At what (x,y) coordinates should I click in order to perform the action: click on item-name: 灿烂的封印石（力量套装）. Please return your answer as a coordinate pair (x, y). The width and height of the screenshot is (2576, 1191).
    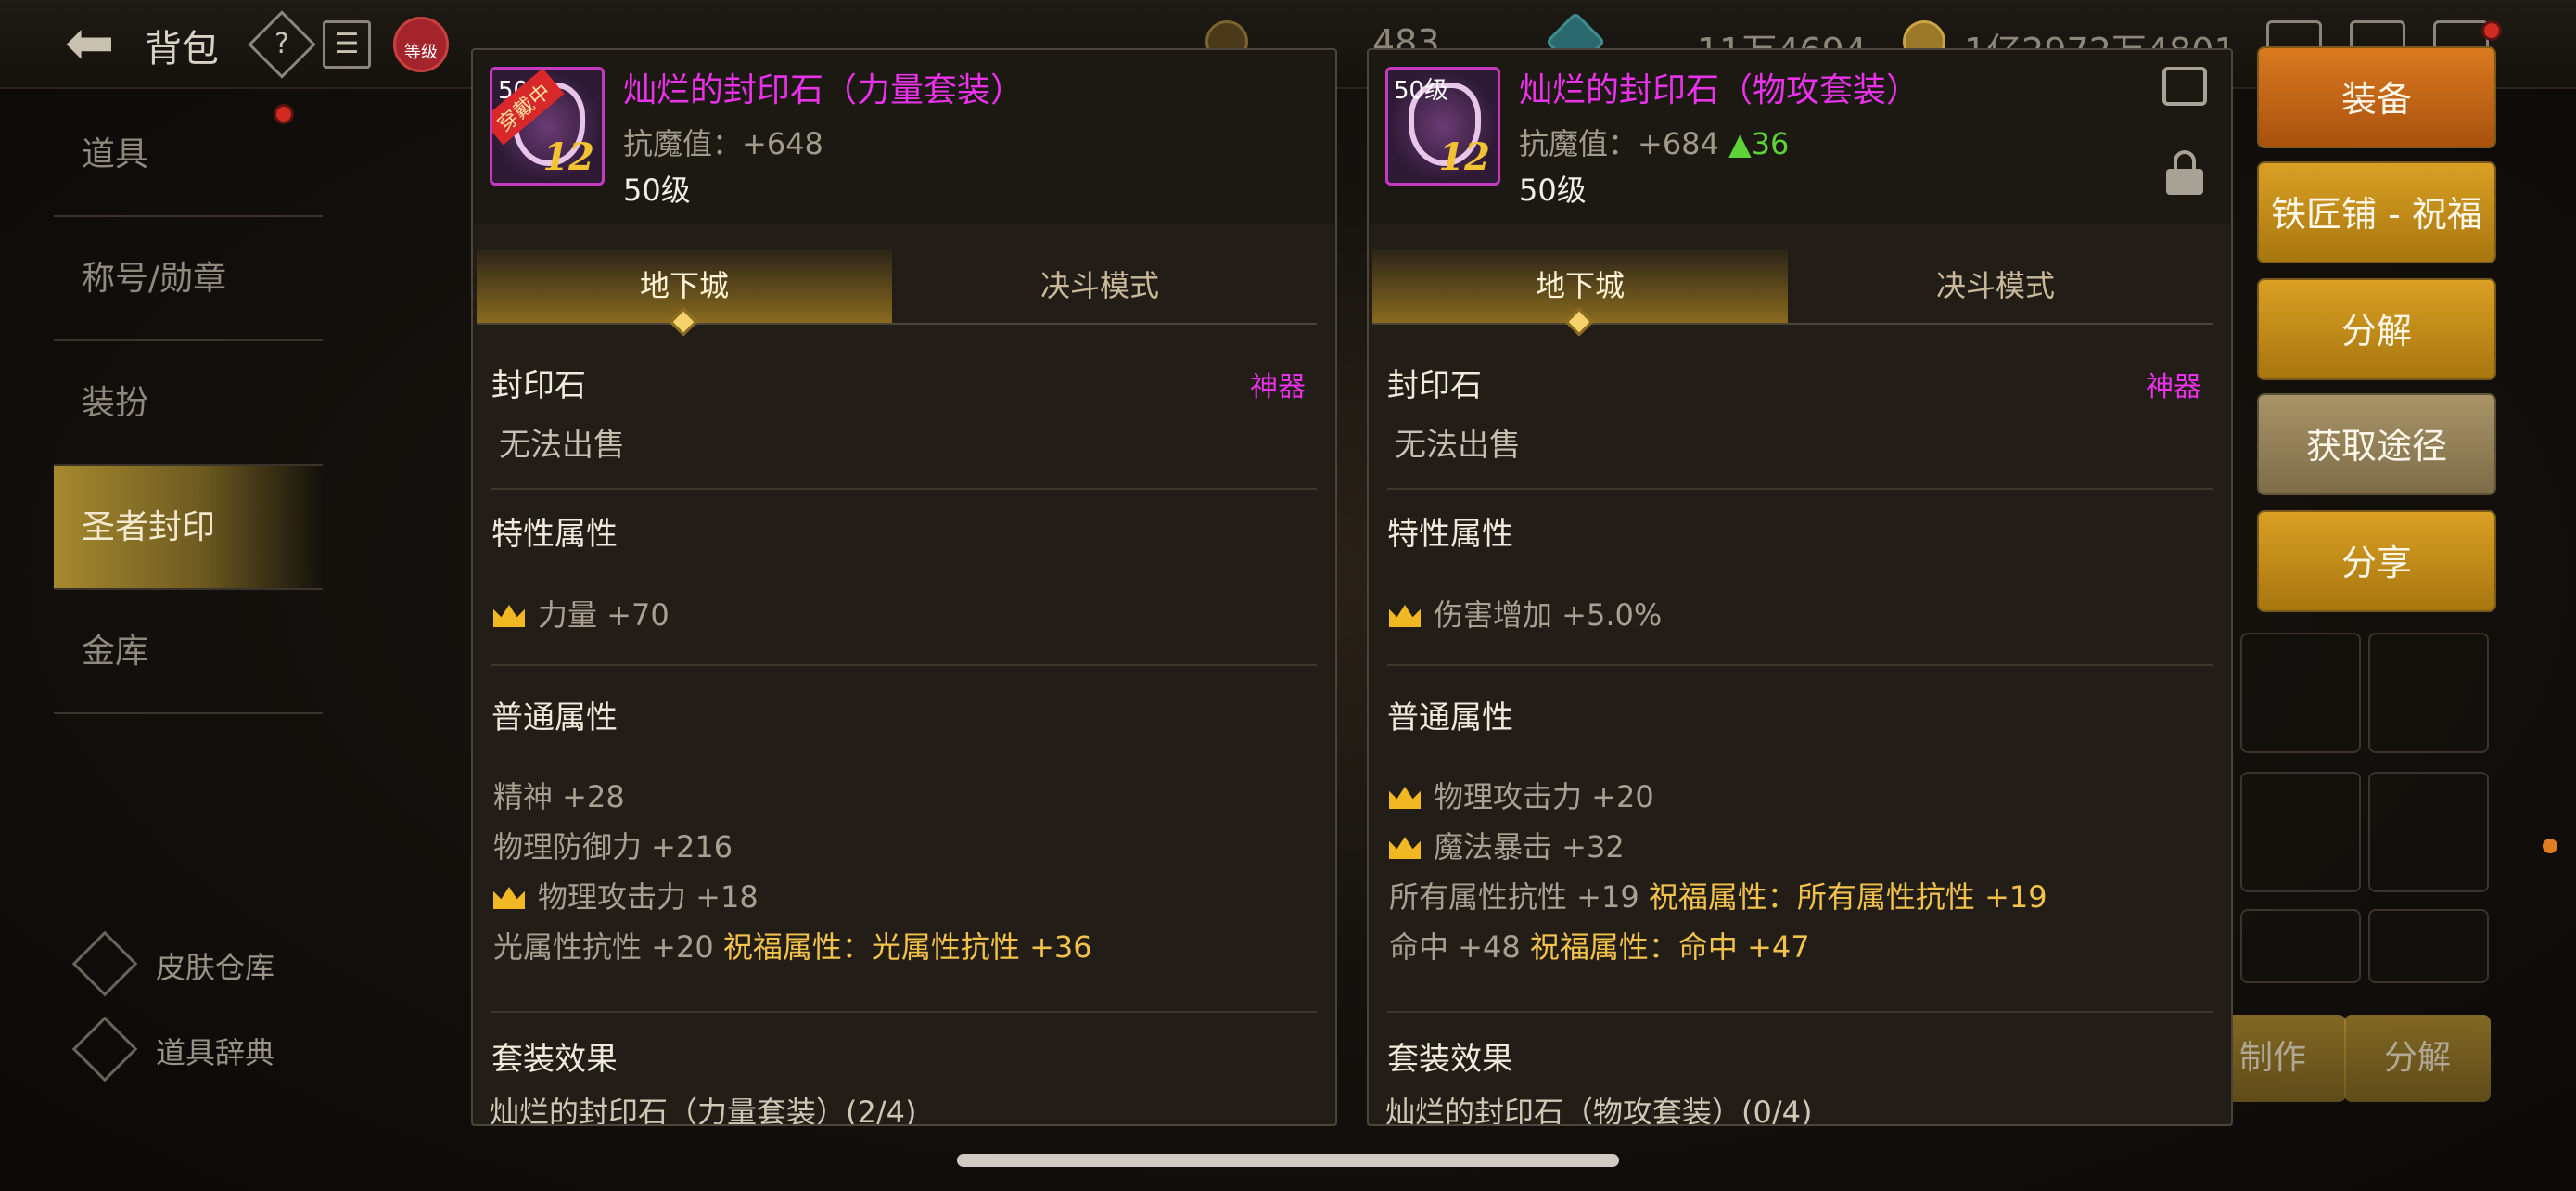
    Looking at the image, I should click on (824, 90).